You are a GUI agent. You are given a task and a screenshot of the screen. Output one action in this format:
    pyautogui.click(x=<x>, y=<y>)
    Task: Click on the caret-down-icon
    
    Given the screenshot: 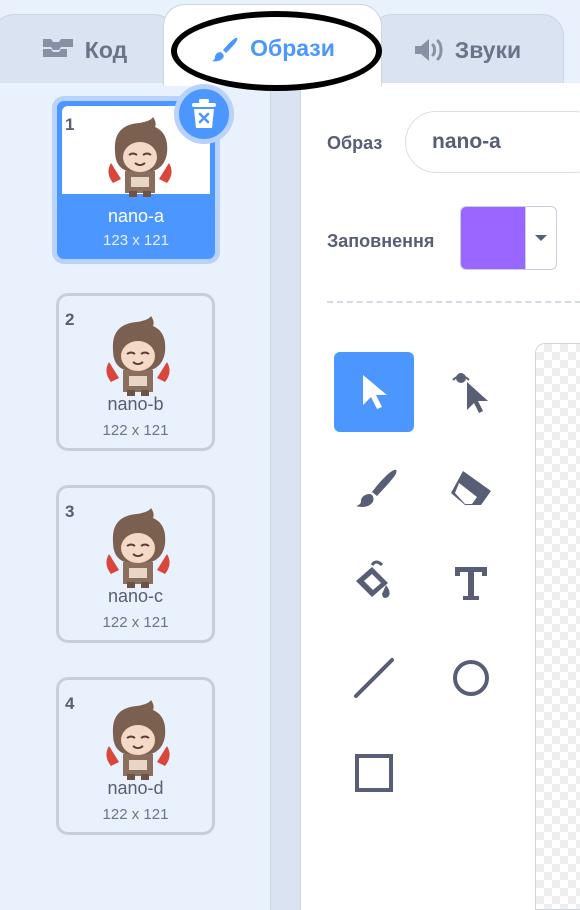 What is the action you would take?
    pyautogui.click(x=541, y=237)
    